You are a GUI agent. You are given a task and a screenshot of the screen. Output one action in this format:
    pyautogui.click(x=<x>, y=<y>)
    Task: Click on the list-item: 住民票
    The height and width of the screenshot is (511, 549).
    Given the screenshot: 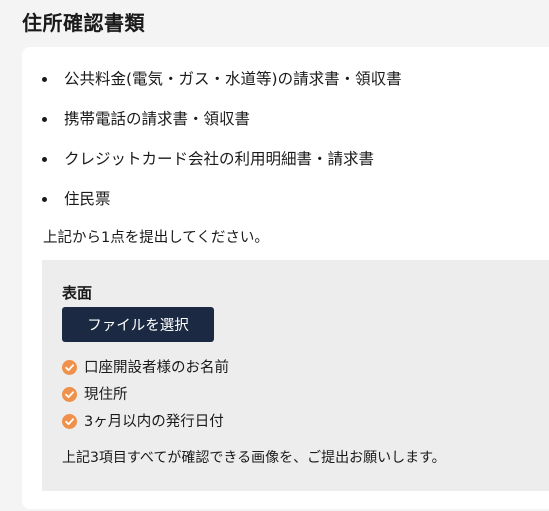 What is the action you would take?
    pyautogui.click(x=285, y=207)
    